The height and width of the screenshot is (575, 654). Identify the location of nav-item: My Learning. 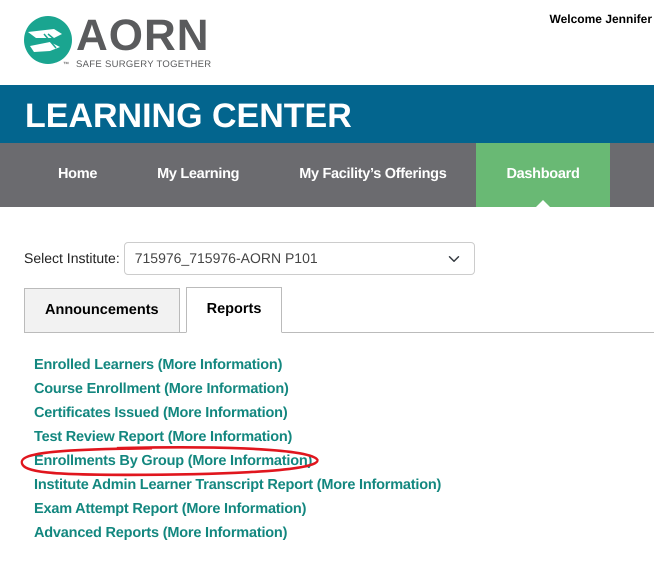
(198, 175).